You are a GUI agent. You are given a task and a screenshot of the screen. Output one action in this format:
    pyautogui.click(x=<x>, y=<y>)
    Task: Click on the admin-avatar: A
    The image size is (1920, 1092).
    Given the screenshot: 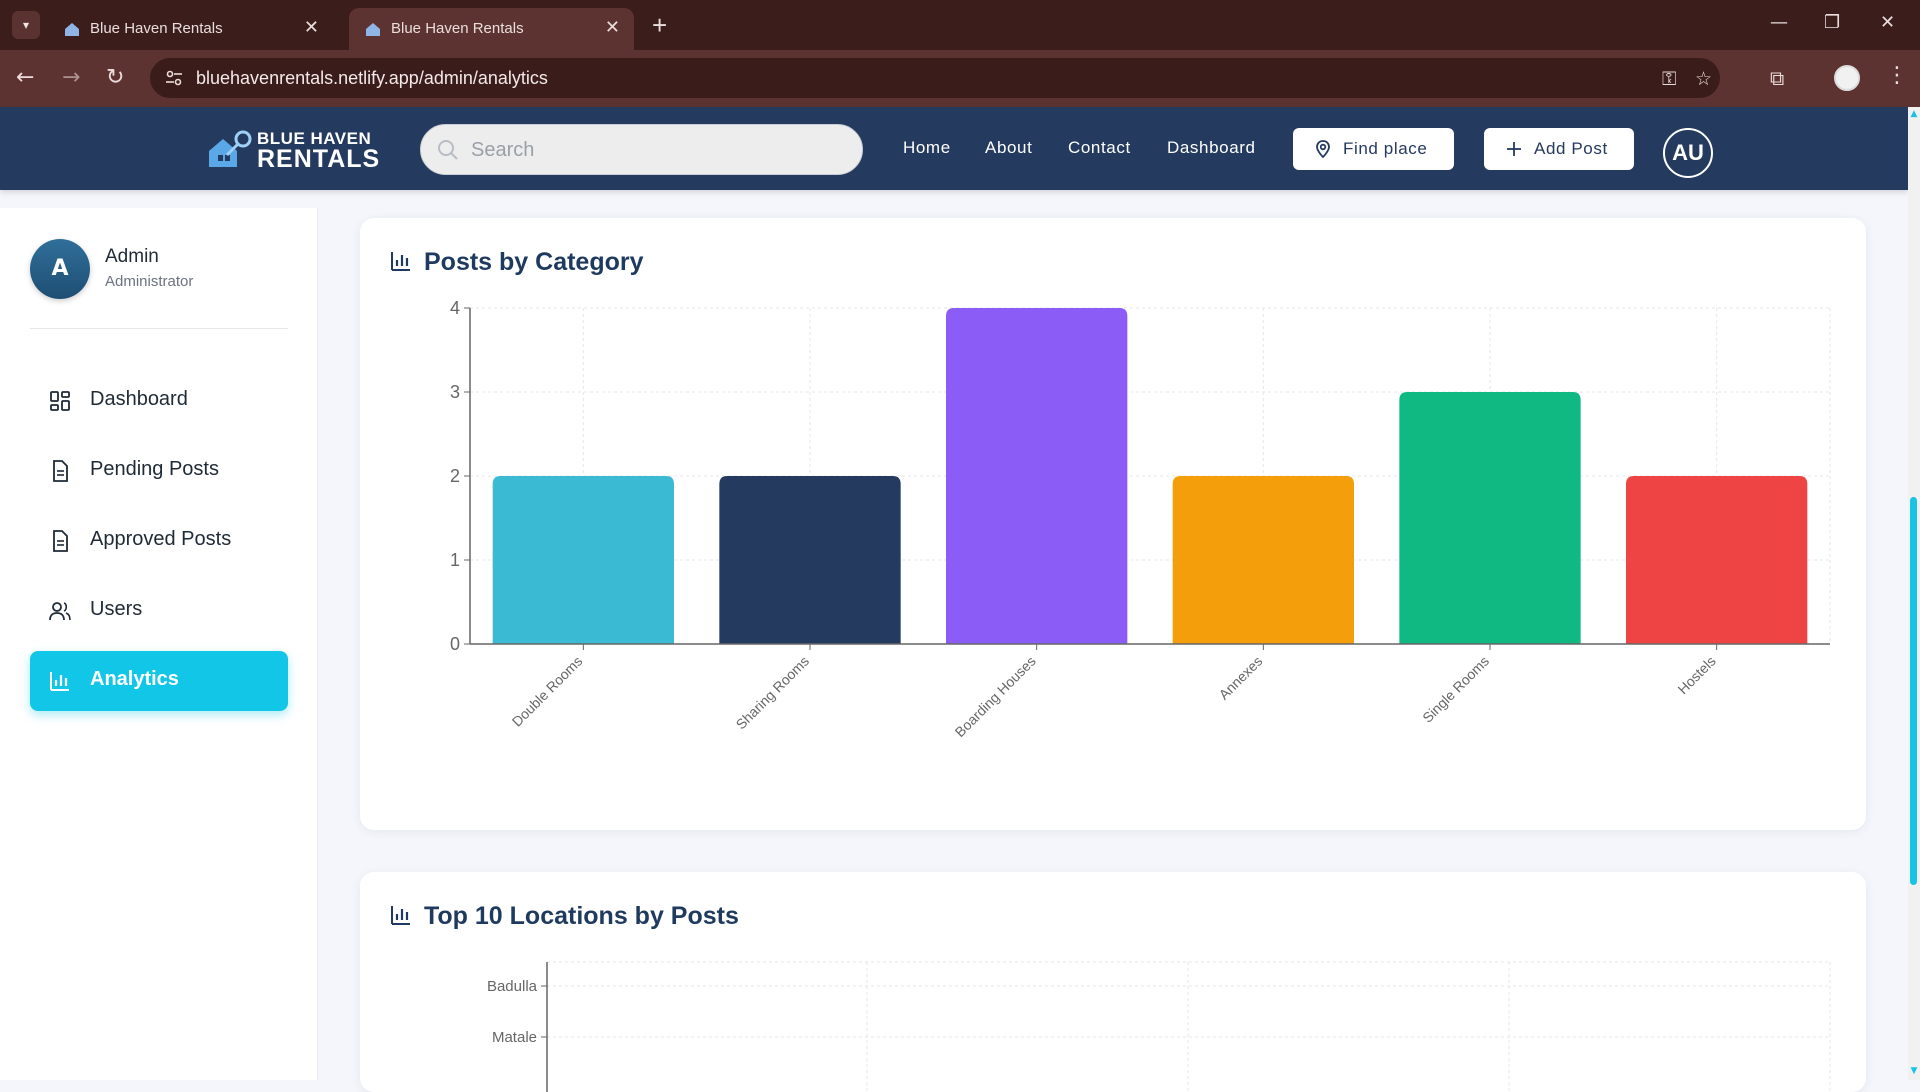 What is the action you would take?
    pyautogui.click(x=60, y=269)
    